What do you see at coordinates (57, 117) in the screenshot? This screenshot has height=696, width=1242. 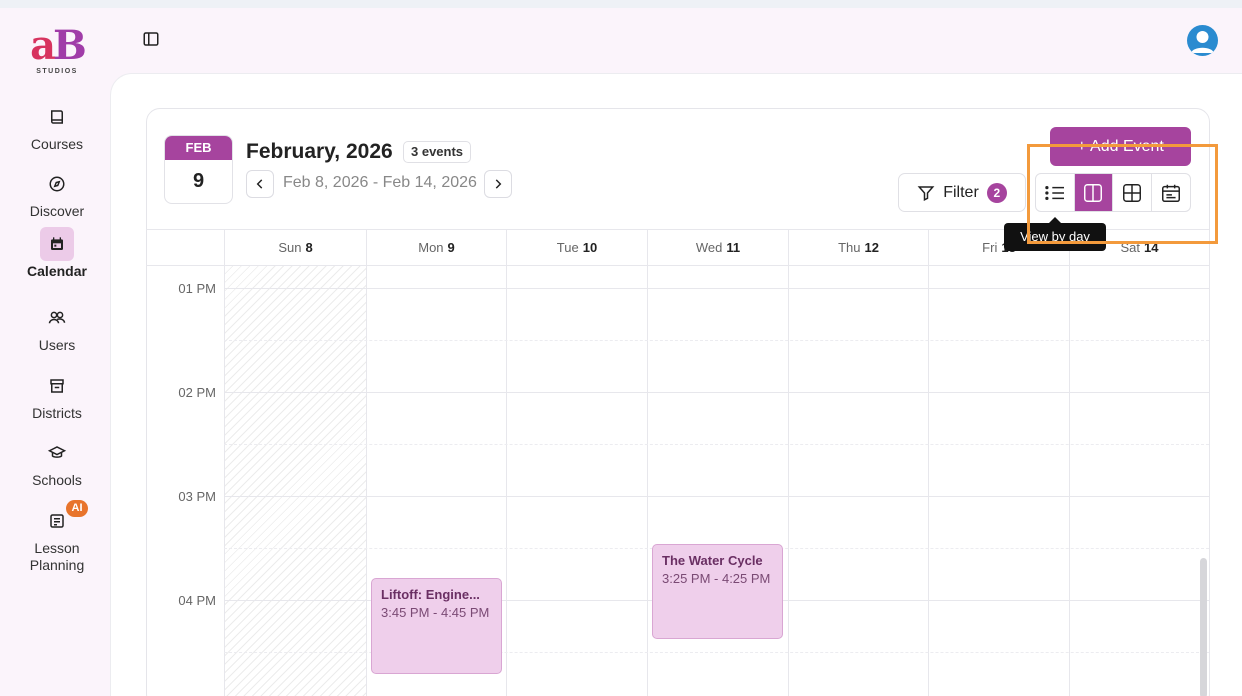 I see `book-icon` at bounding box center [57, 117].